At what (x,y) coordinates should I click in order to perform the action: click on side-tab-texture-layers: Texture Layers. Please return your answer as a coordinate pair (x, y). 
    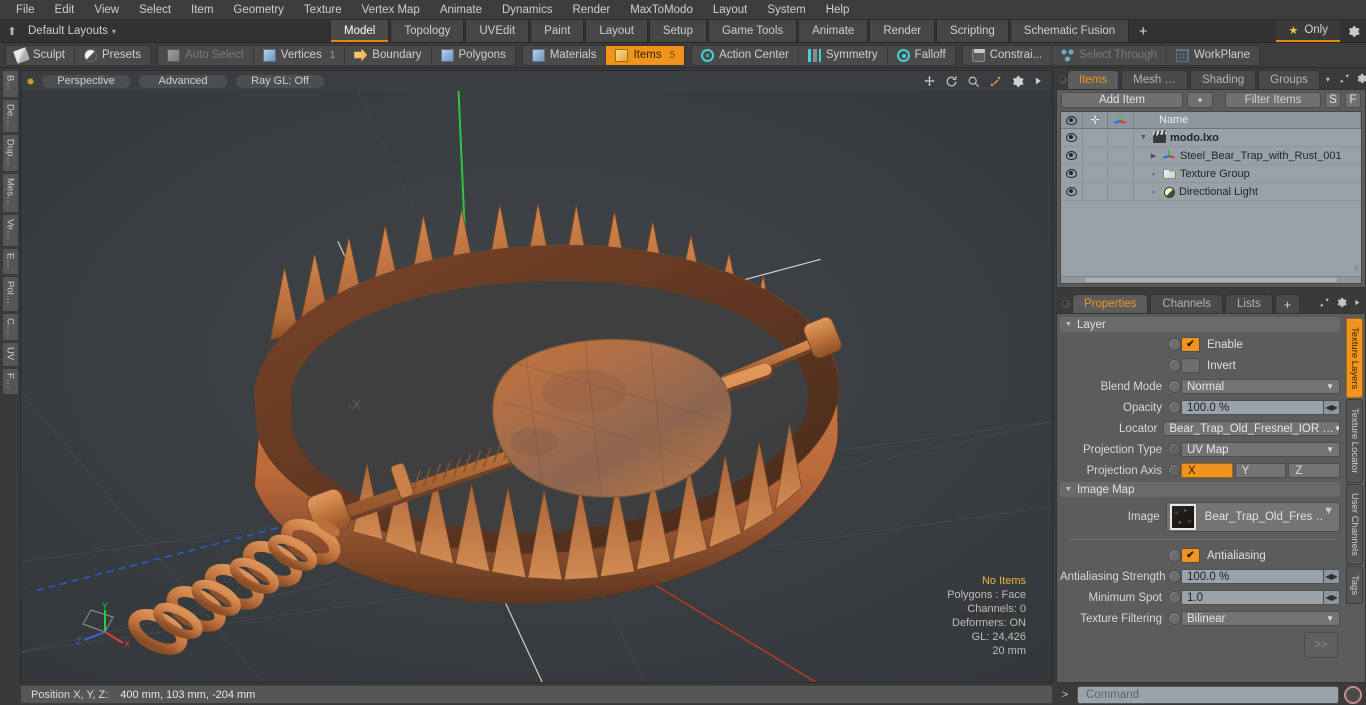
    Looking at the image, I should click on (1354, 358).